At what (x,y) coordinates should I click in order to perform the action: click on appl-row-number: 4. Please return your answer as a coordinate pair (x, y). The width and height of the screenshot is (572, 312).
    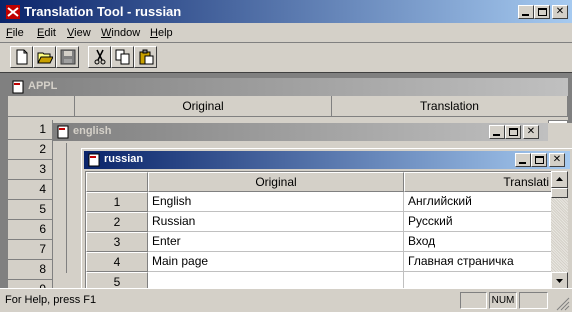
    Looking at the image, I should click on (30, 190).